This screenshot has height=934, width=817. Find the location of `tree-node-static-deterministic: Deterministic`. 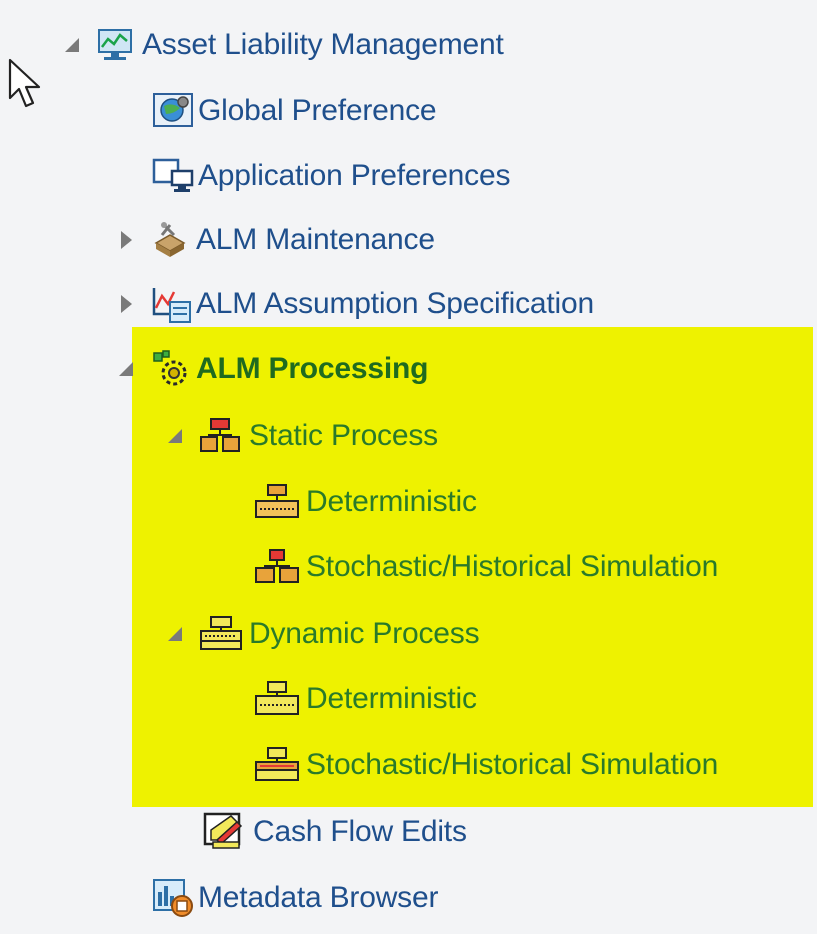

tree-node-static-deterministic: Deterministic is located at coordinates (365, 502).